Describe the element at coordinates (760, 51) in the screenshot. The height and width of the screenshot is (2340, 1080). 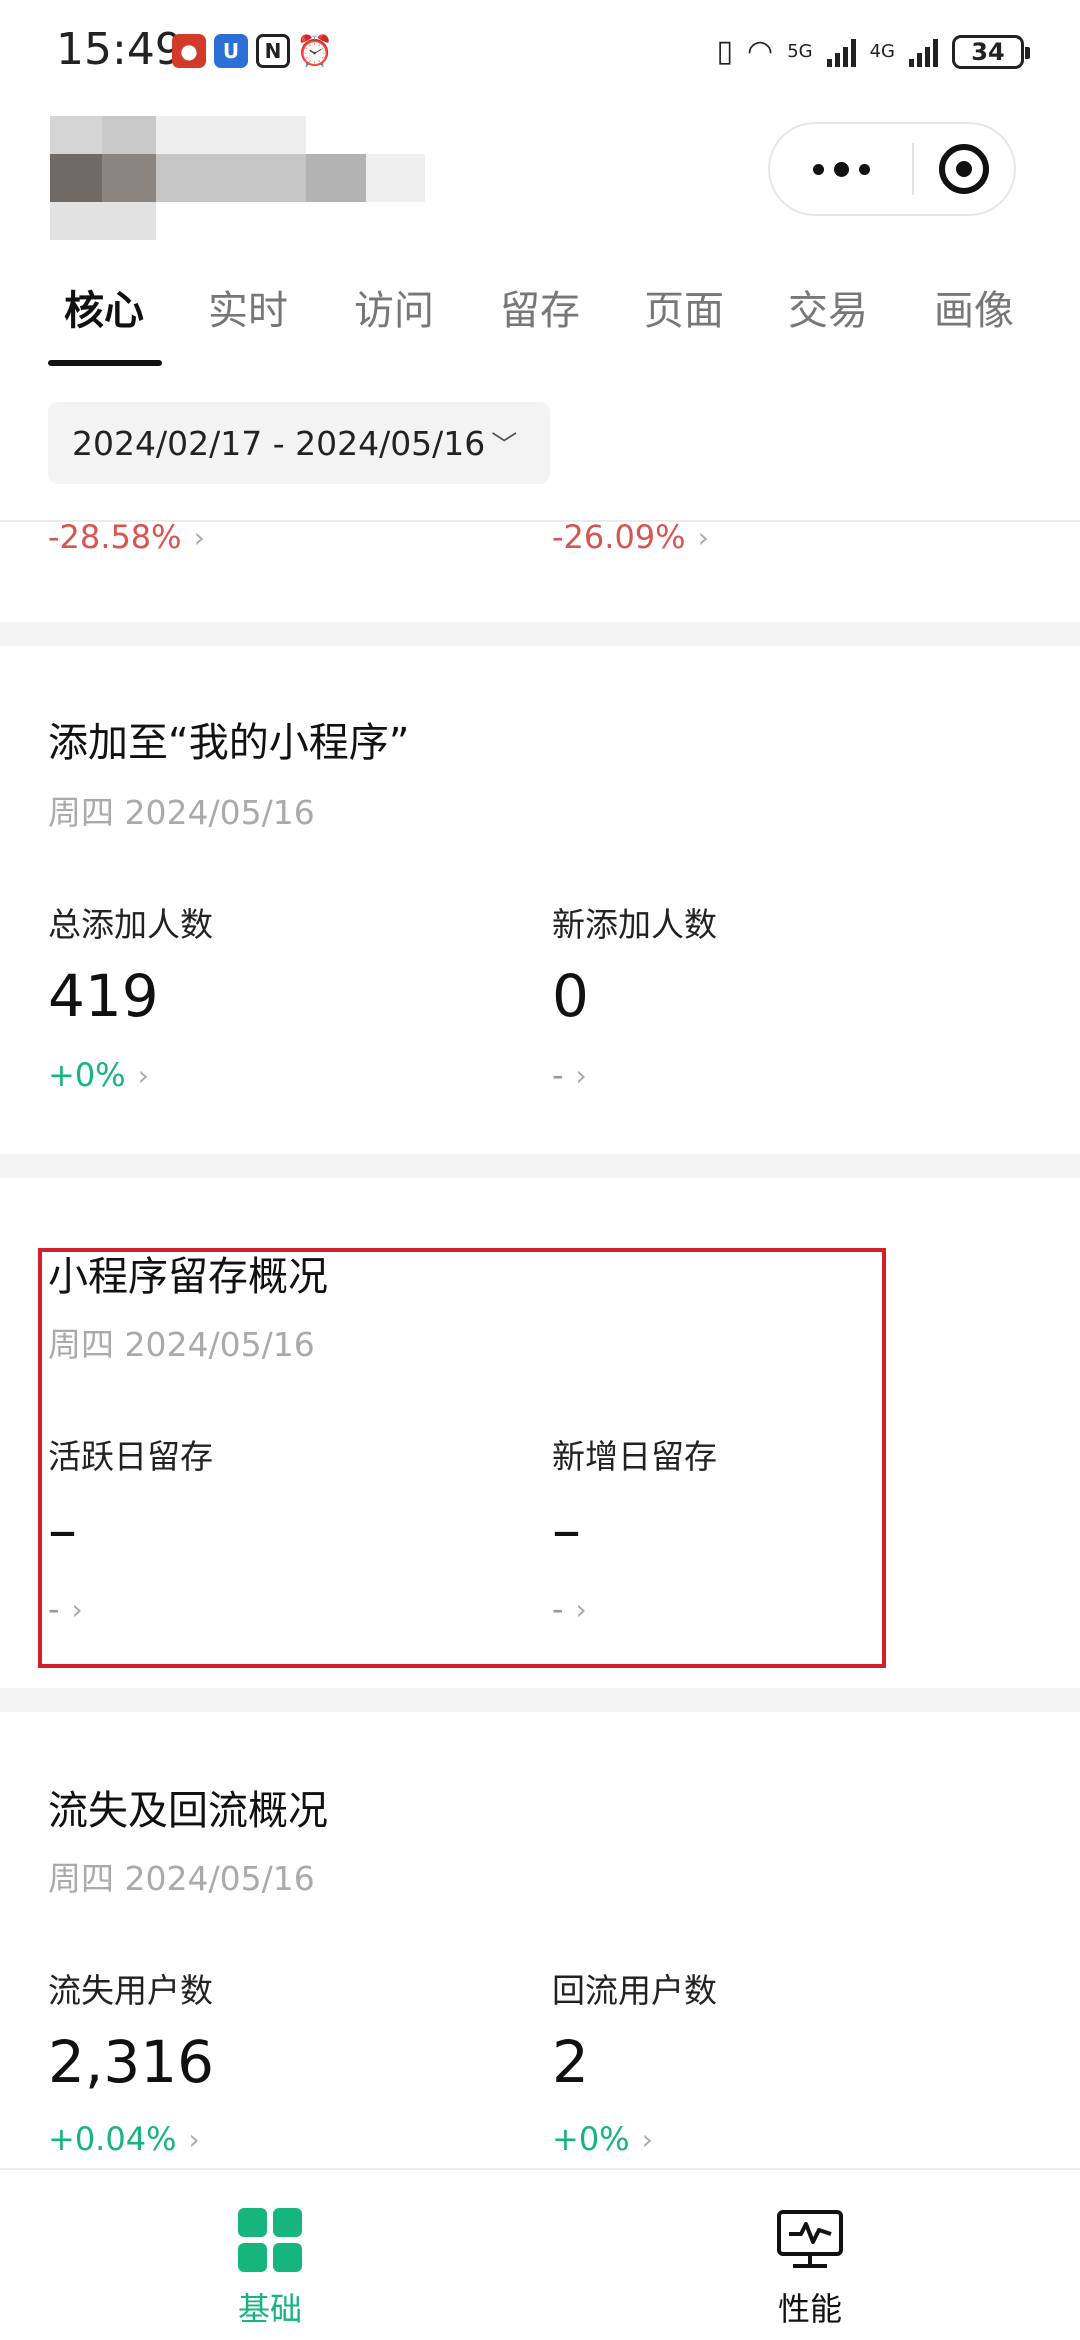
I see `wifi-icon: ◠` at that location.